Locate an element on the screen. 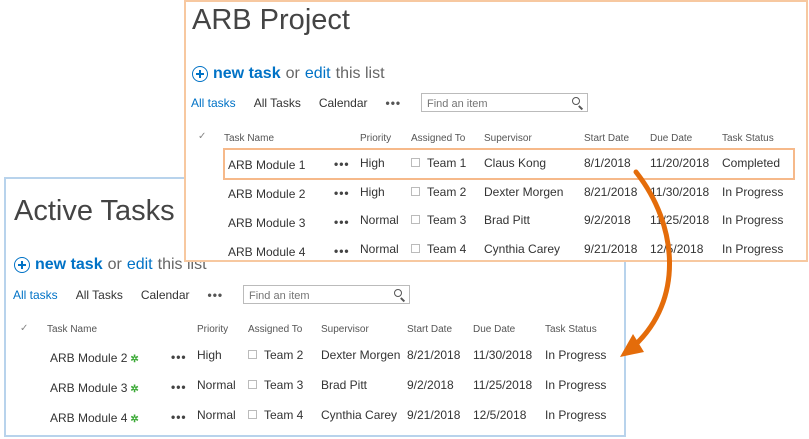  task-name-cell: ARB Module 4 is located at coordinates (266, 252).